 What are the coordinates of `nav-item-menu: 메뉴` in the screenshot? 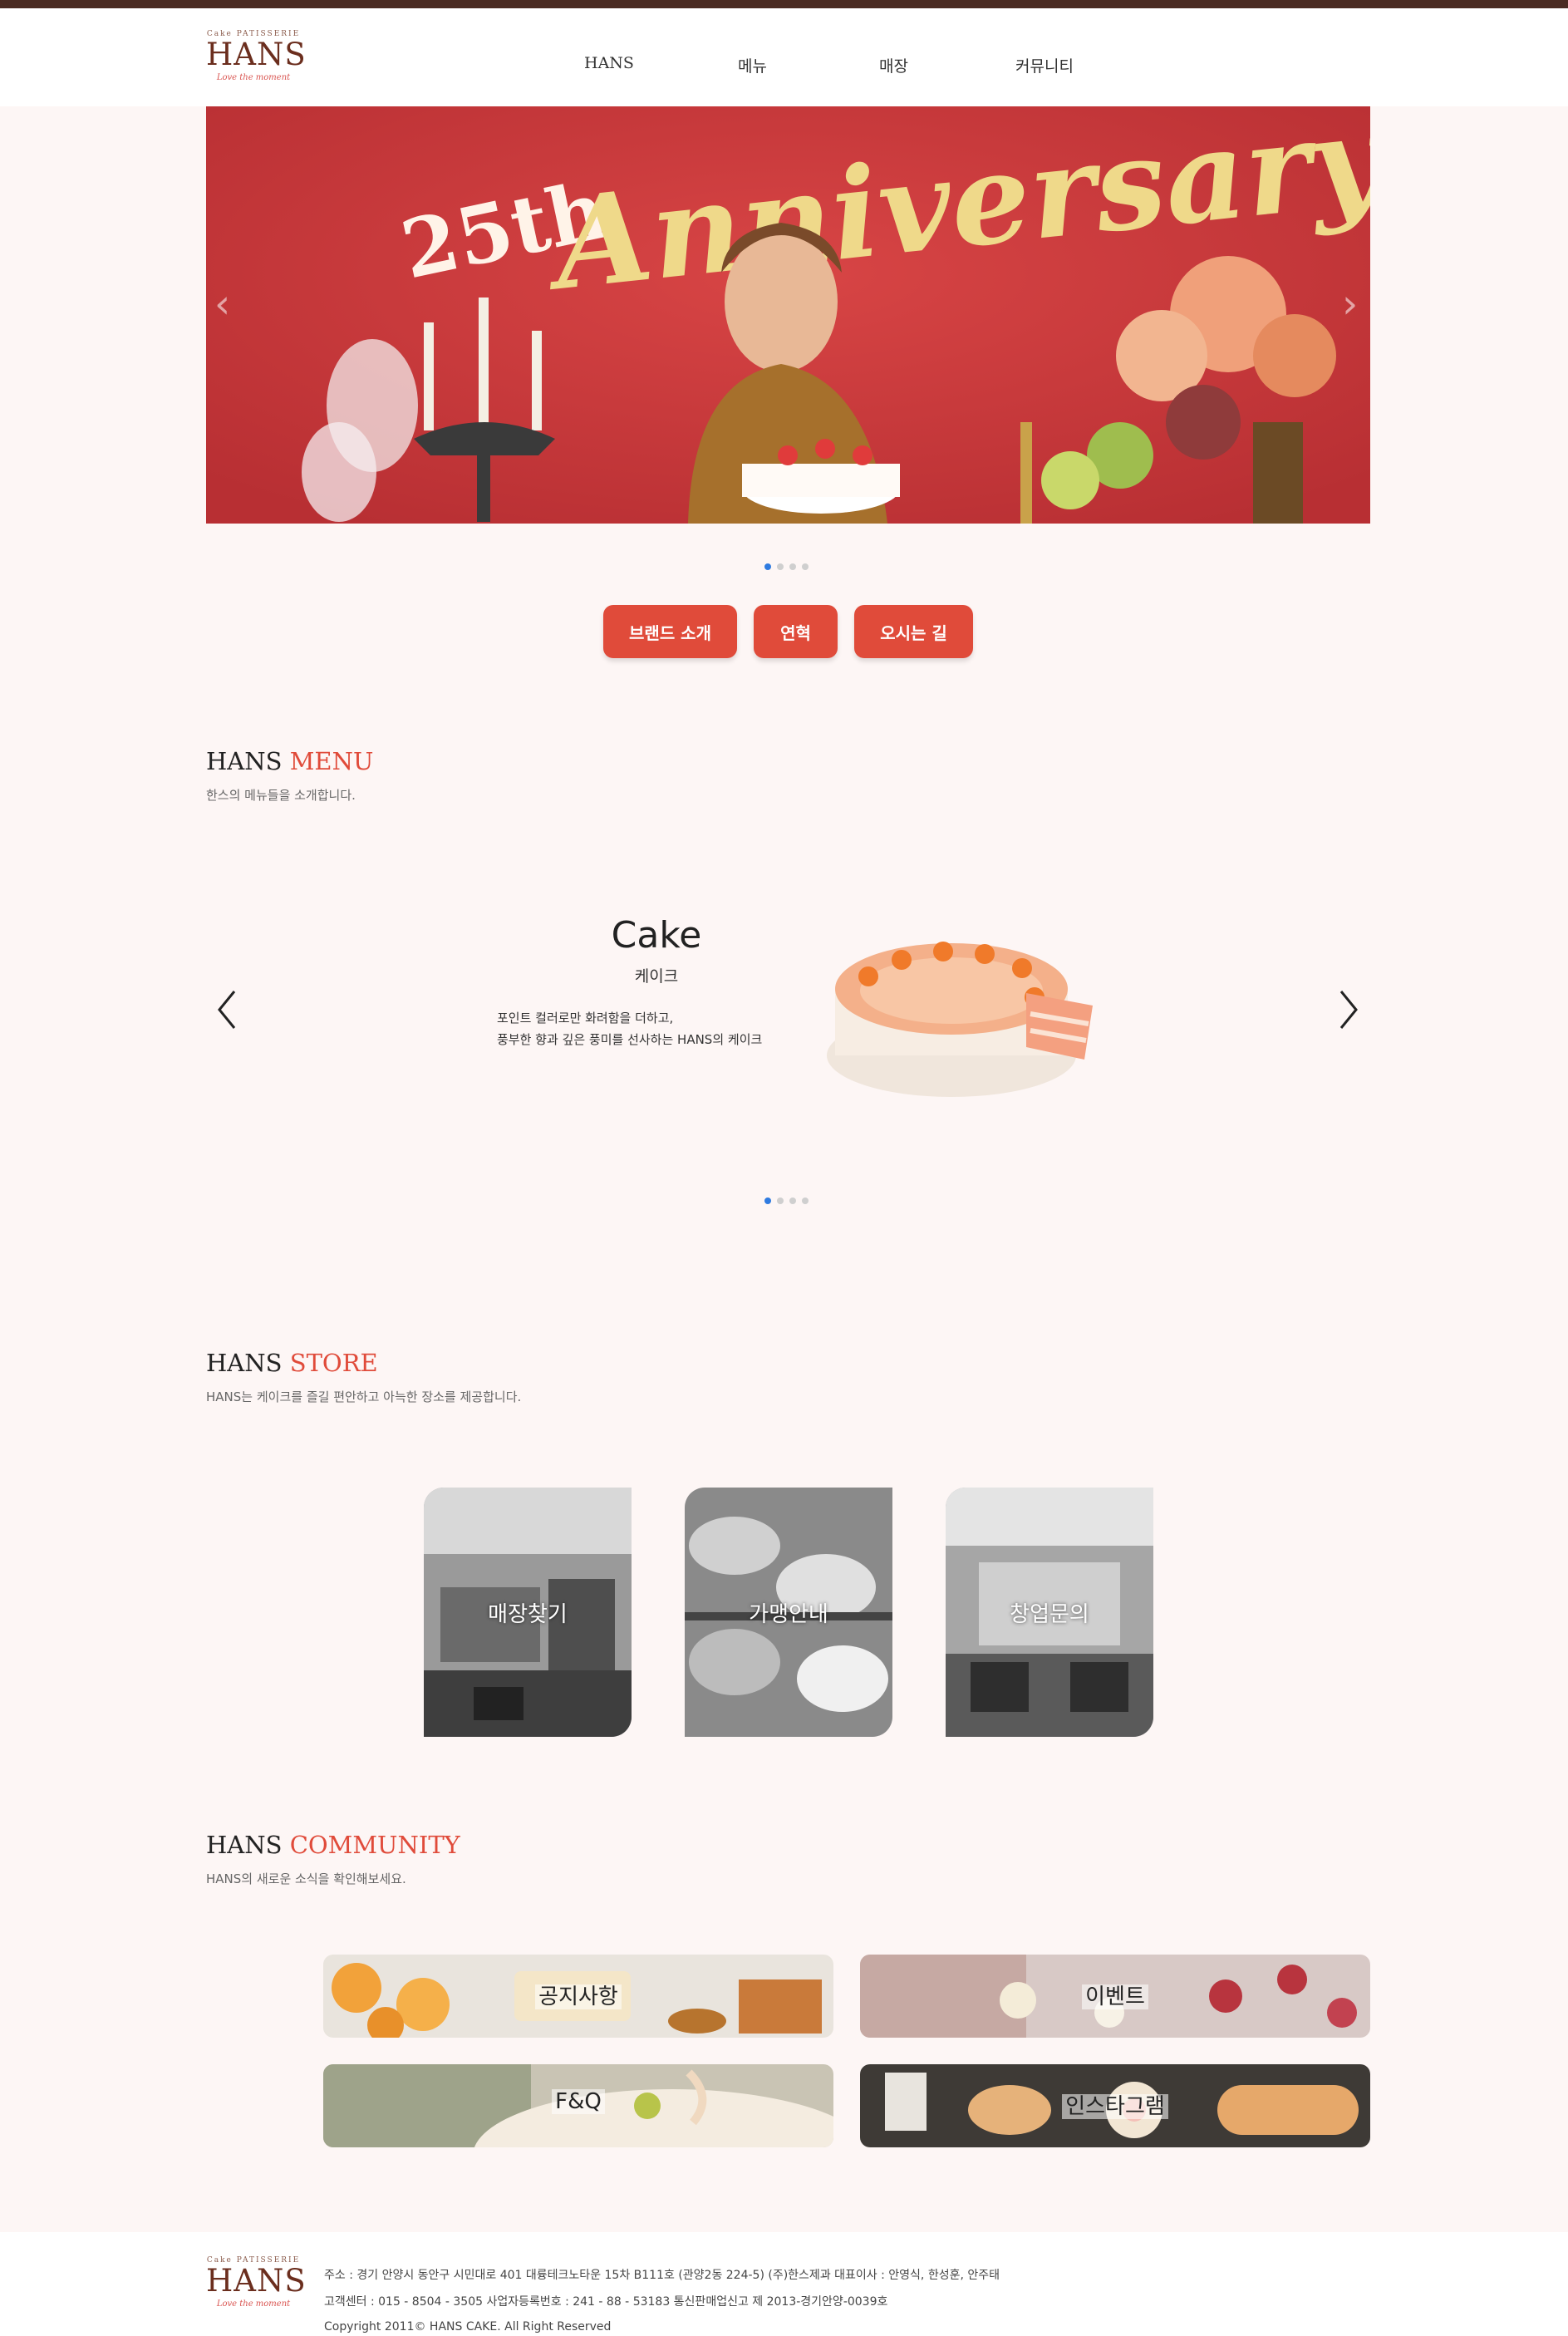 It's located at (752, 65).